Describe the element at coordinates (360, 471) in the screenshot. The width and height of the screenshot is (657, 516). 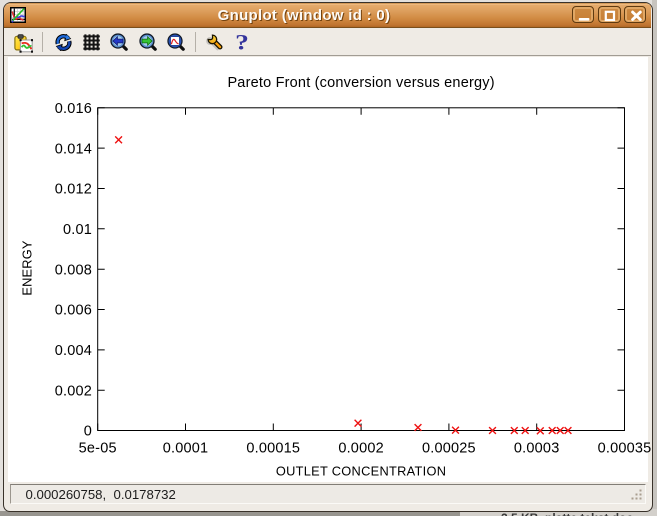
I see `svg-text: OUTLET CONCENTRATION` at that location.